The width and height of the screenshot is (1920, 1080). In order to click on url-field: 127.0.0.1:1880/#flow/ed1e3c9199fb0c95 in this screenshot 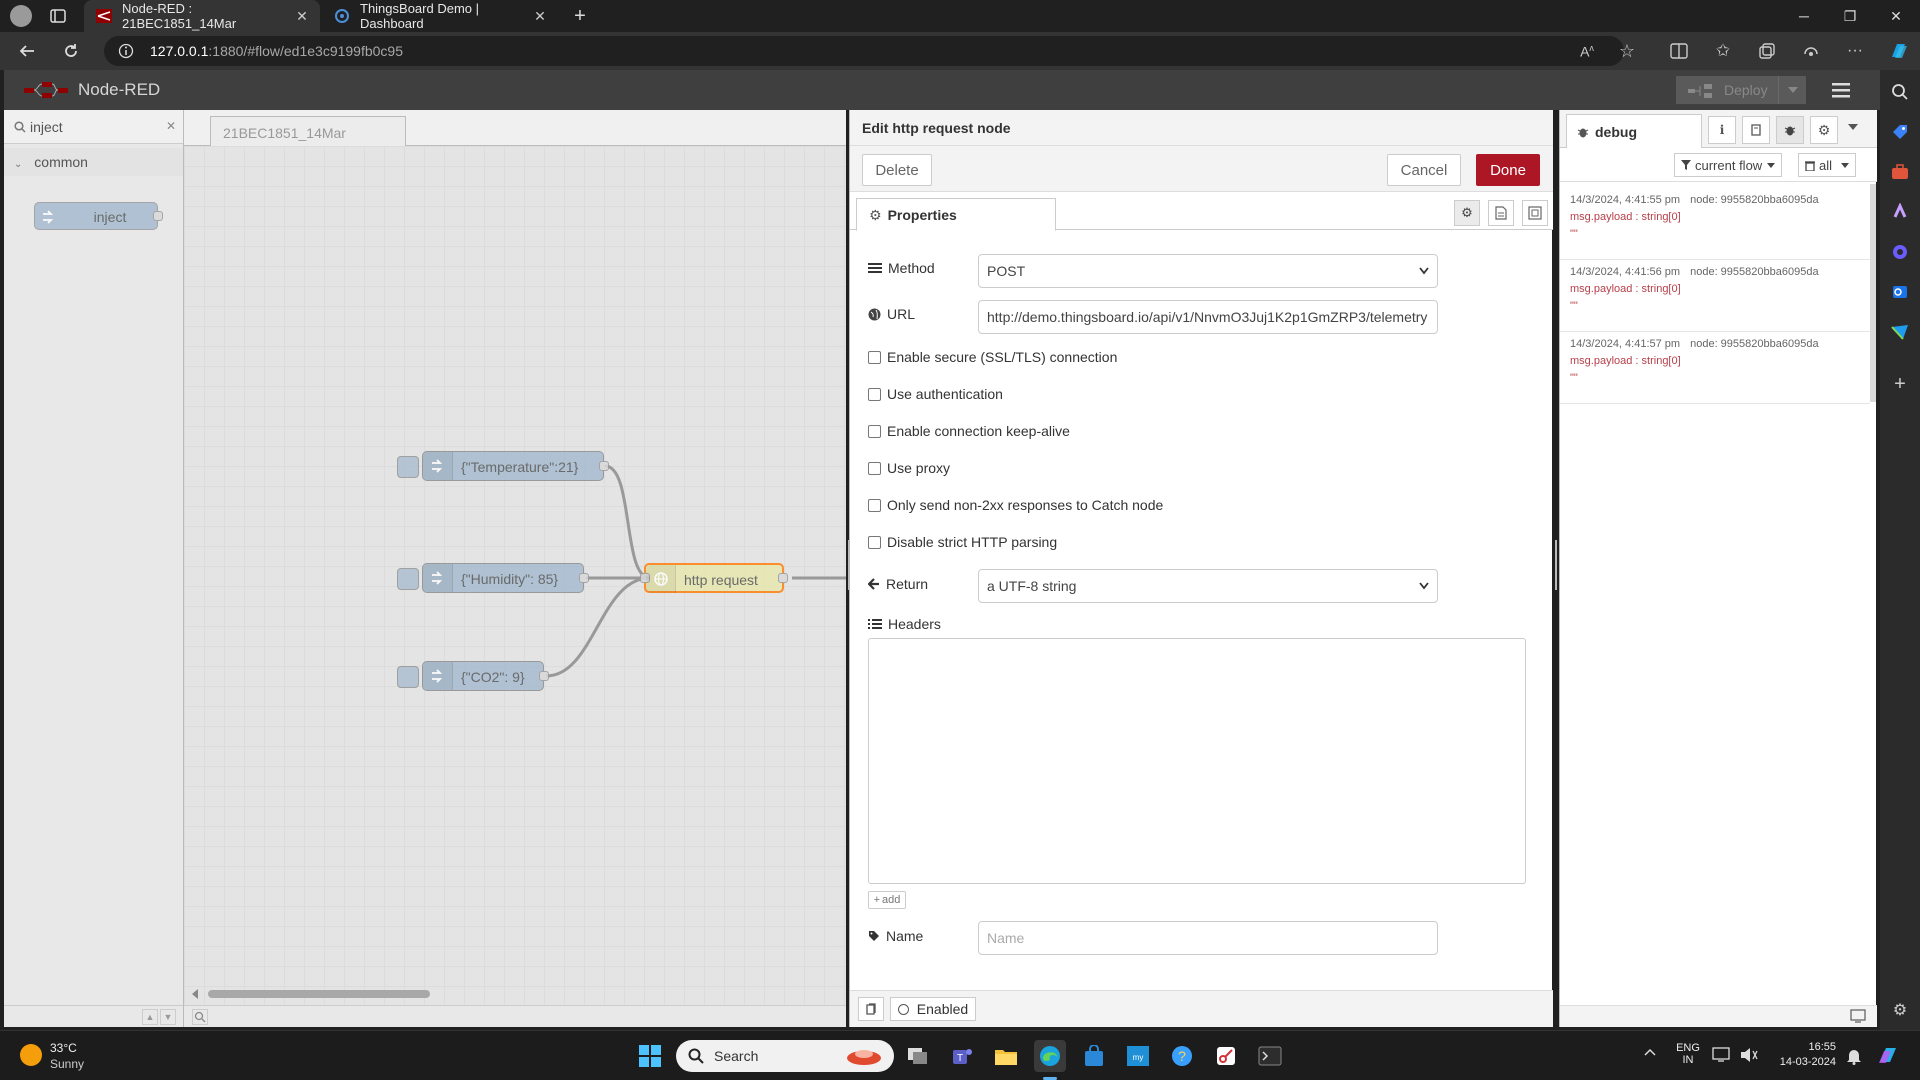, I will do `click(864, 51)`.